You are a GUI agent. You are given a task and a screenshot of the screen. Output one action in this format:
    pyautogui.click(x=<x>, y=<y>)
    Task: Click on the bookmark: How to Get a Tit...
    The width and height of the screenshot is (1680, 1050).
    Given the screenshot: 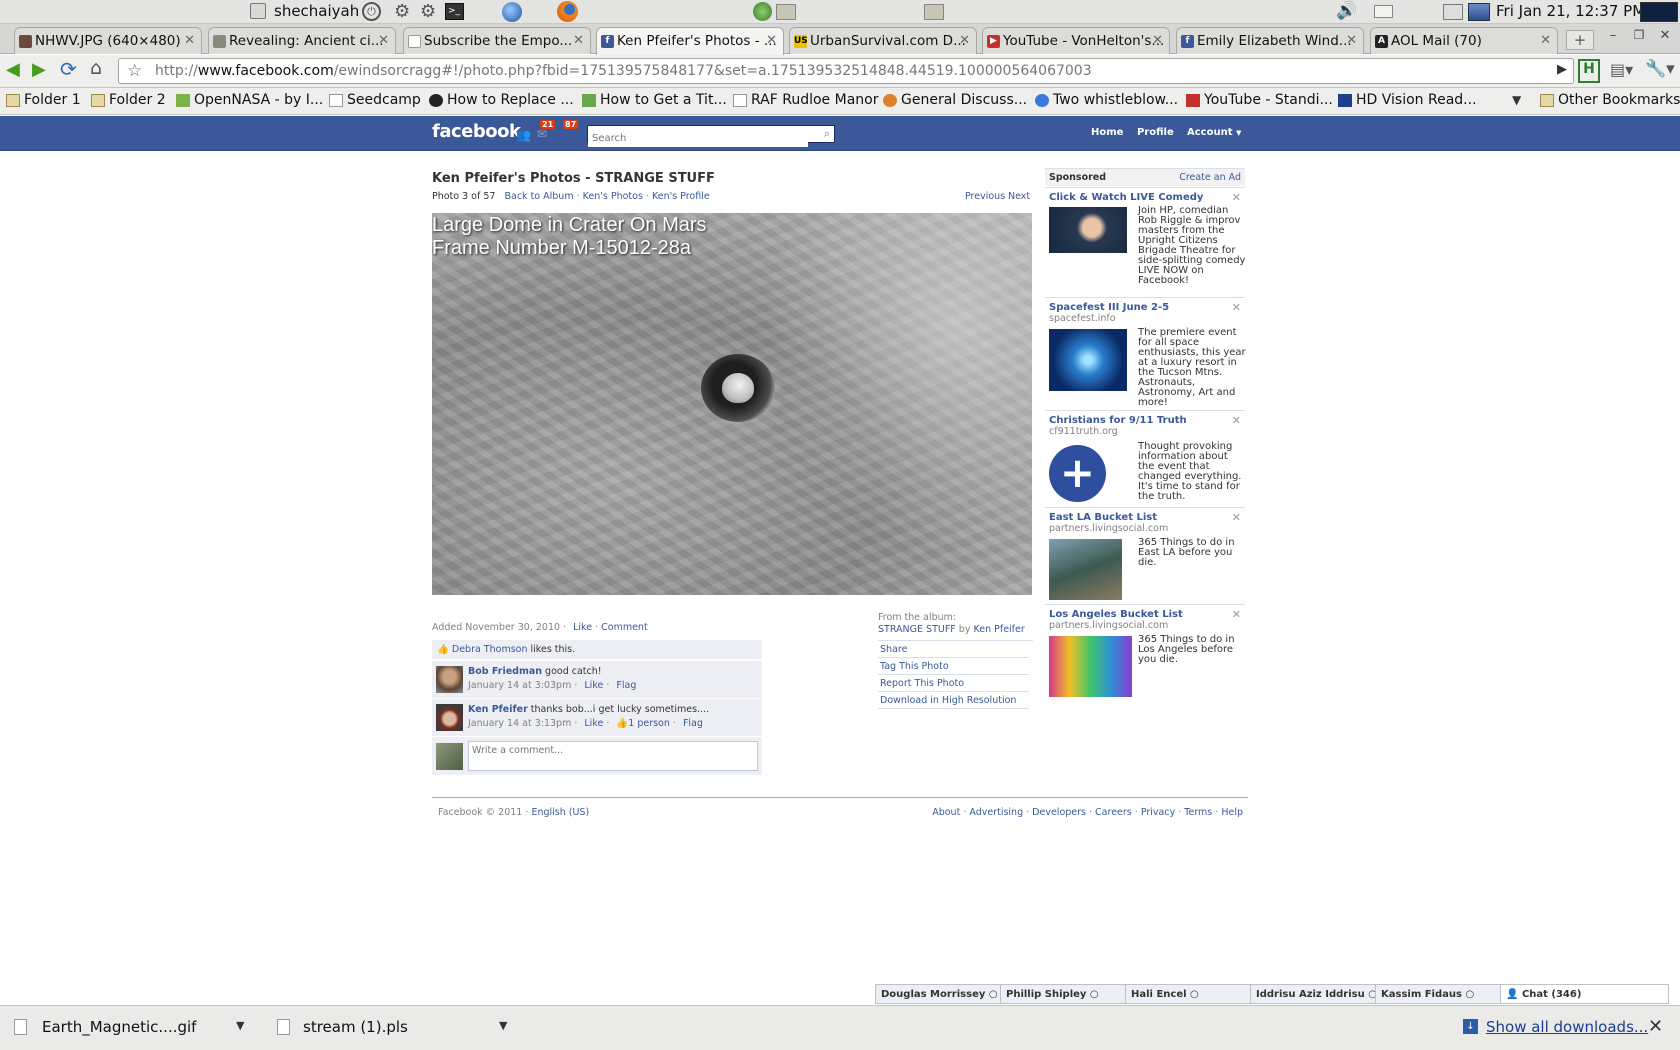 What is the action you would take?
    pyautogui.click(x=653, y=100)
    